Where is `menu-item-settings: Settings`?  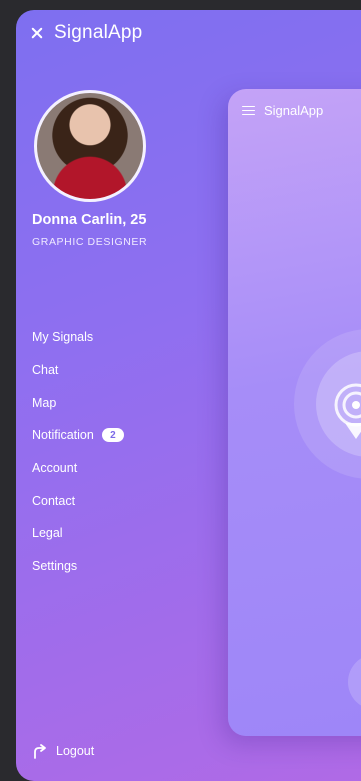
menu-item-settings: Settings is located at coordinates (78, 566).